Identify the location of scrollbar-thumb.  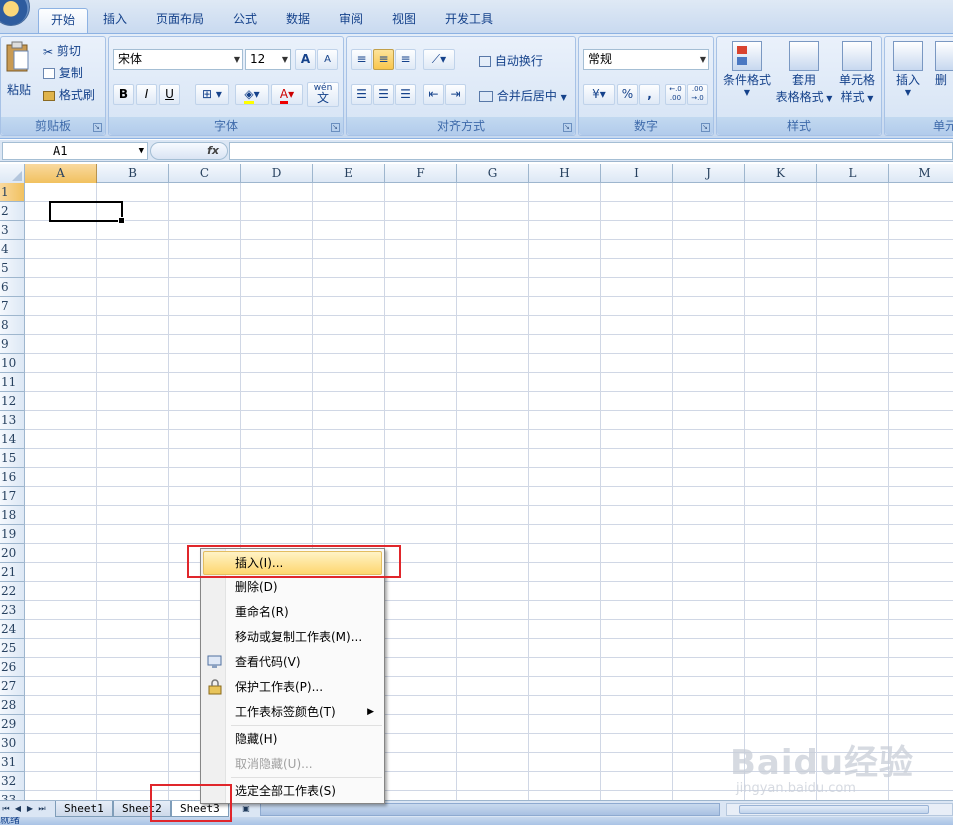
(834, 809).